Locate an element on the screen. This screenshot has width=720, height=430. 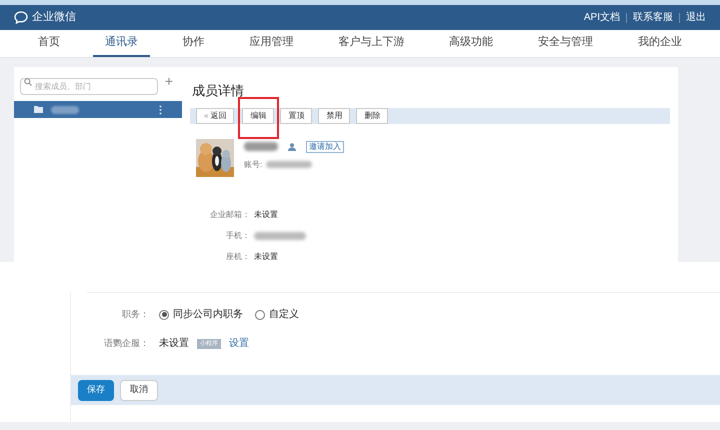
search-icon is located at coordinates (28, 82).